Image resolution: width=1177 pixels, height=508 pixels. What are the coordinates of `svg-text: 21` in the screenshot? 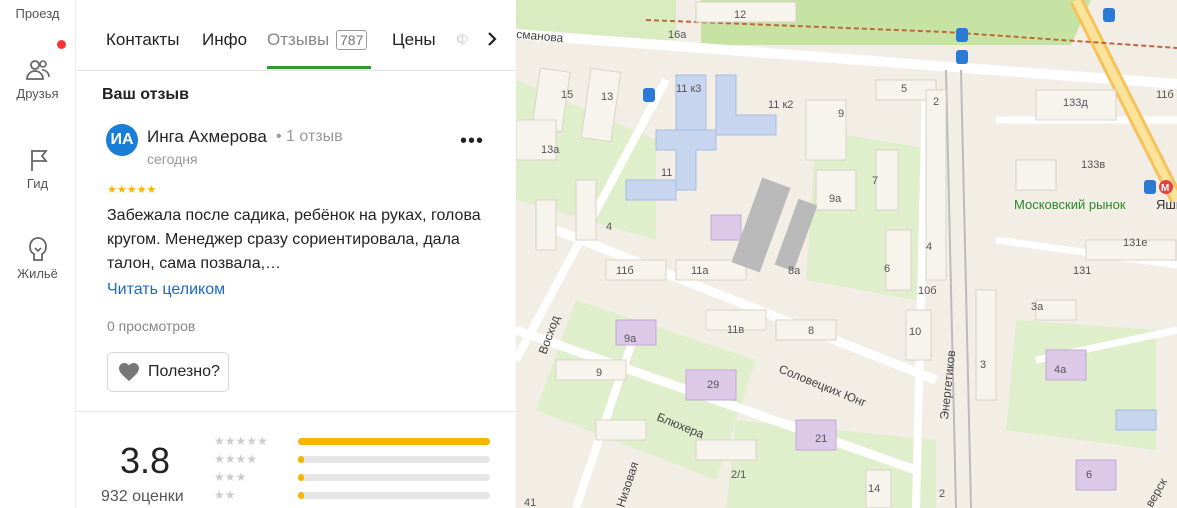 It's located at (821, 439).